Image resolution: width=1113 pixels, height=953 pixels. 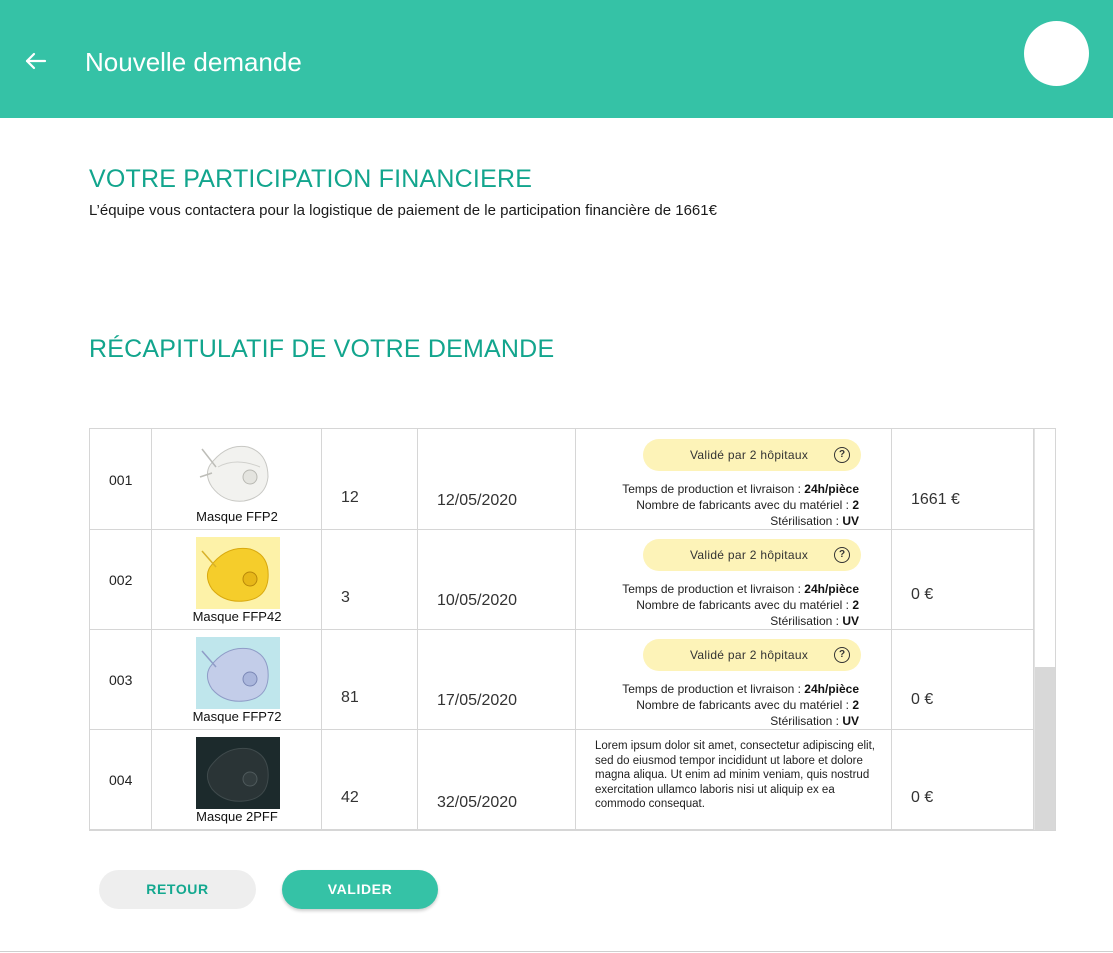 What do you see at coordinates (121, 580) in the screenshot?
I see `row-id: 002` at bounding box center [121, 580].